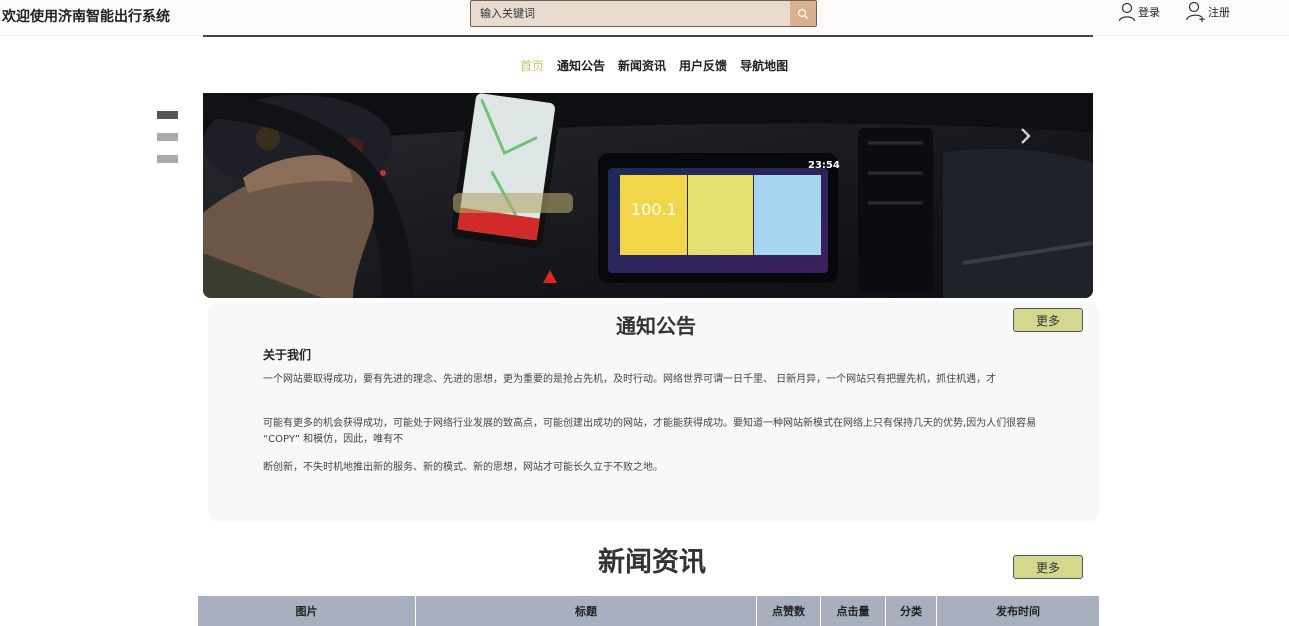  What do you see at coordinates (581, 65) in the screenshot?
I see `nav-item-notices: 通知公告` at bounding box center [581, 65].